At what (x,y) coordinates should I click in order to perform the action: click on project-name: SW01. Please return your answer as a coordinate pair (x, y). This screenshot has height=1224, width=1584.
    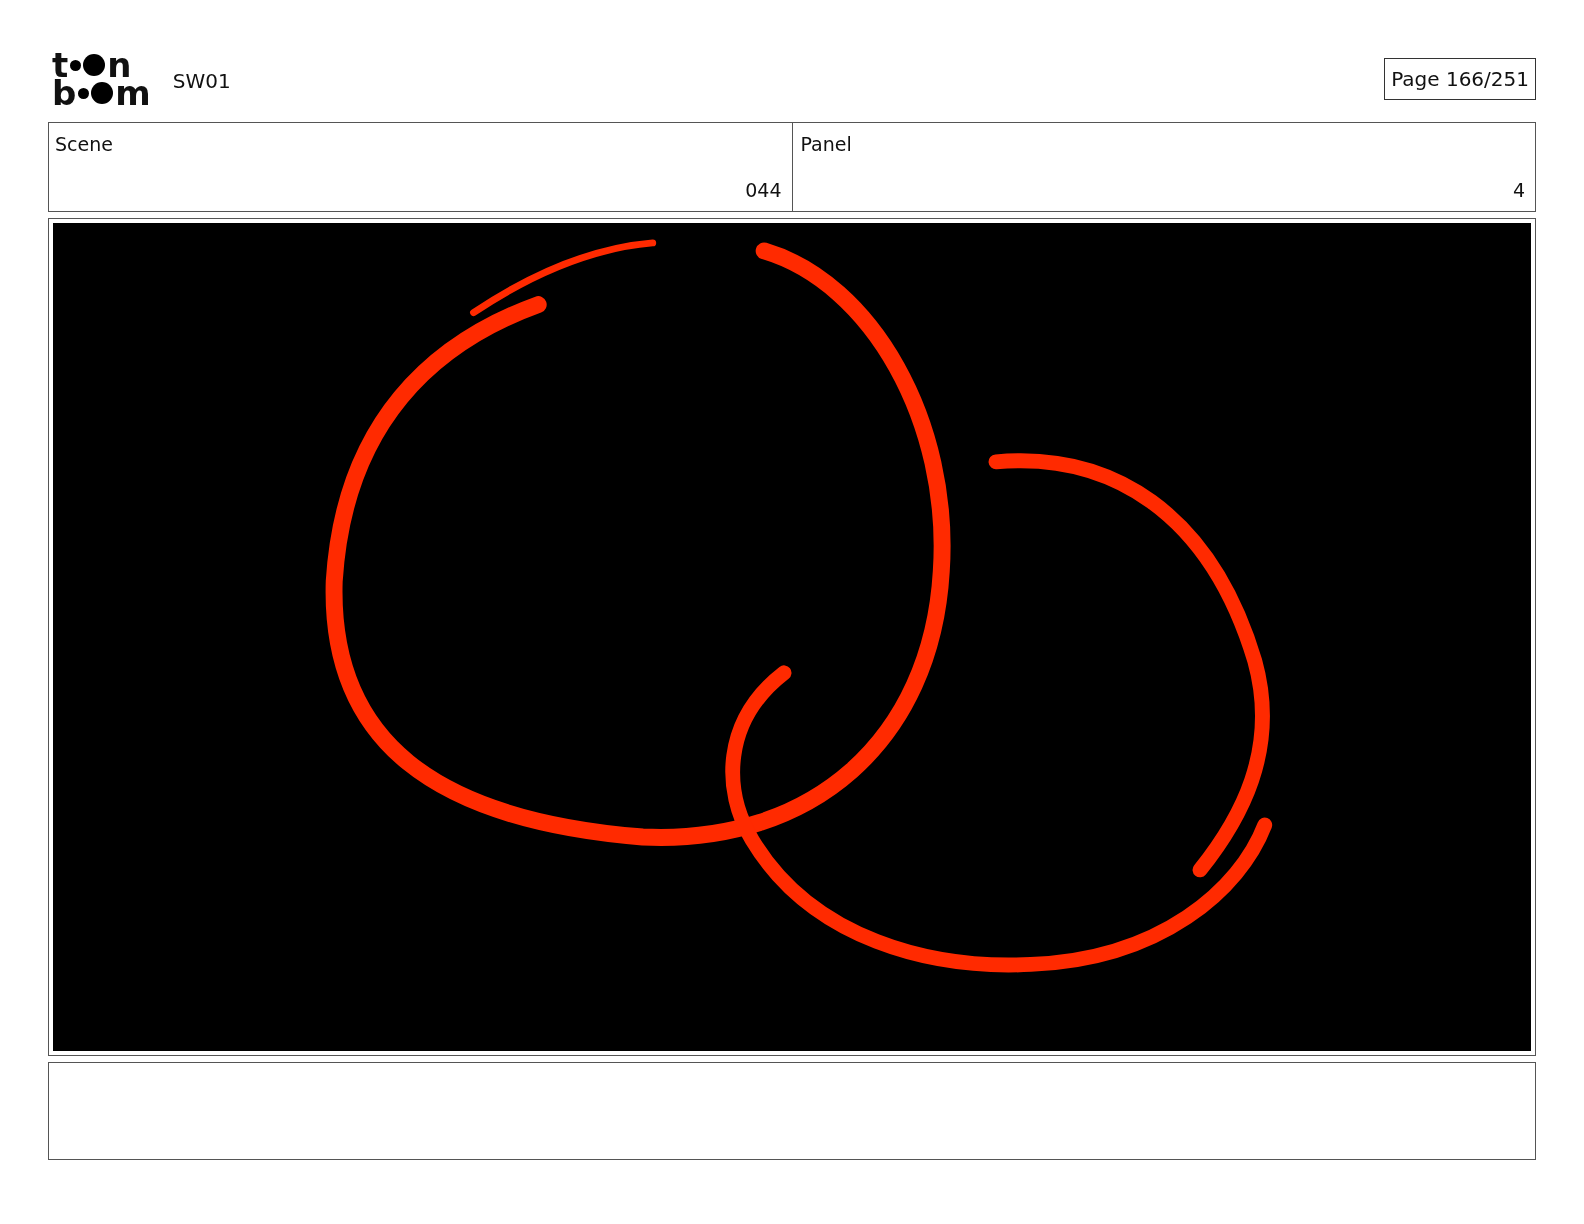
    Looking at the image, I should click on (201, 81).